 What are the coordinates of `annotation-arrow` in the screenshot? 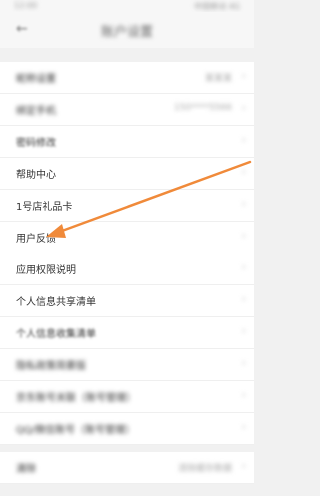 It's located at (149, 199).